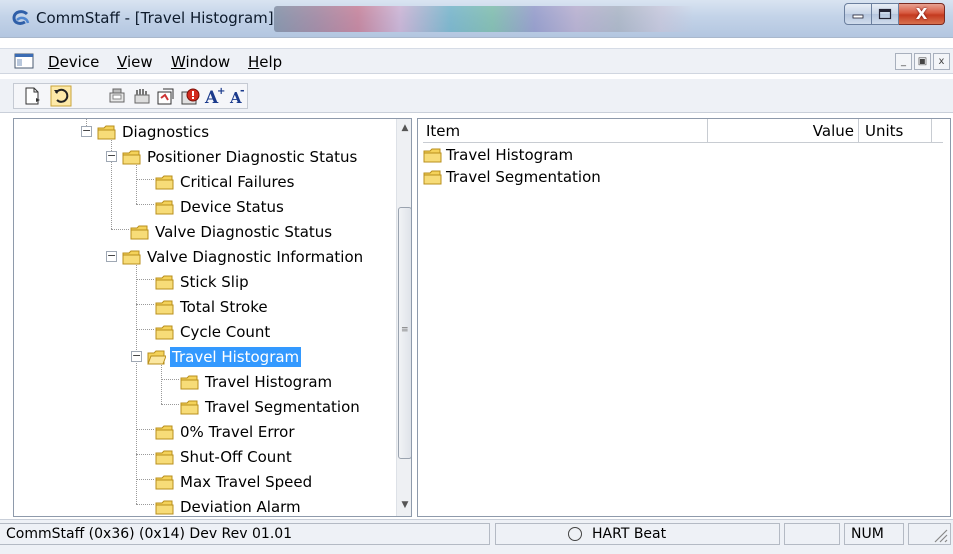 The width and height of the screenshot is (953, 554). What do you see at coordinates (523, 177) in the screenshot?
I see `list-item-label: Travel Segmentation` at bounding box center [523, 177].